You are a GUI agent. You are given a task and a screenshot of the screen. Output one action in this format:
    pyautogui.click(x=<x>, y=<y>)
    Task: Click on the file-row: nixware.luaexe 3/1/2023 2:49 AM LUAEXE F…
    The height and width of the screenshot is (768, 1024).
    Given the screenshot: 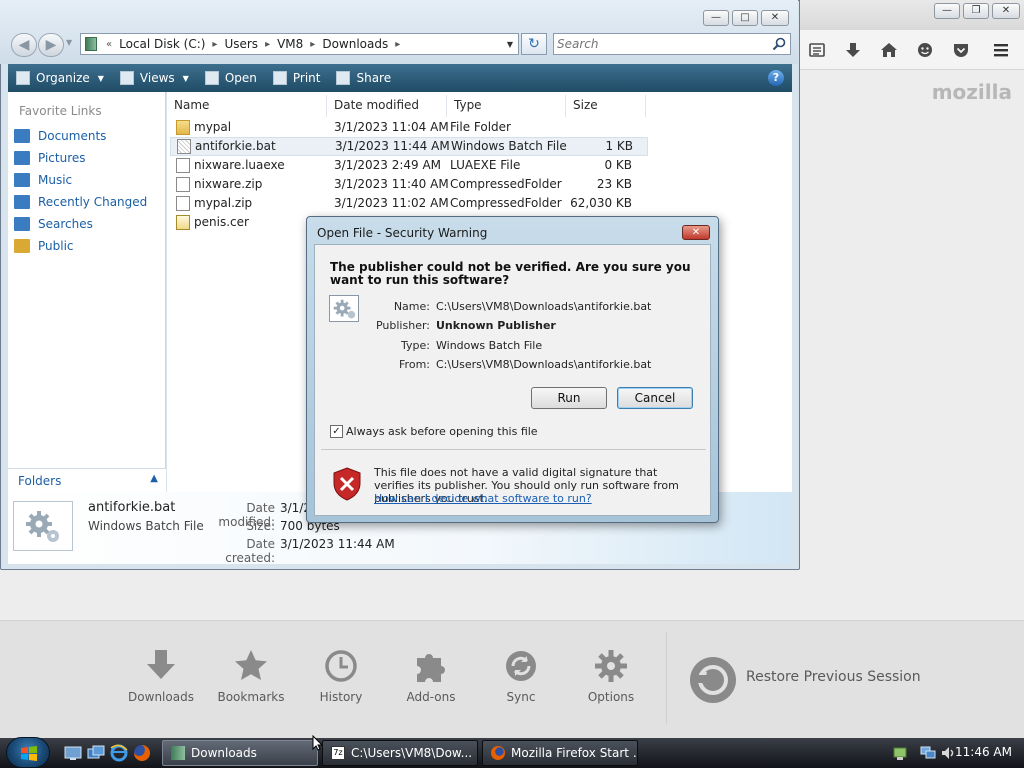 What is the action you would take?
    pyautogui.click(x=404, y=165)
    